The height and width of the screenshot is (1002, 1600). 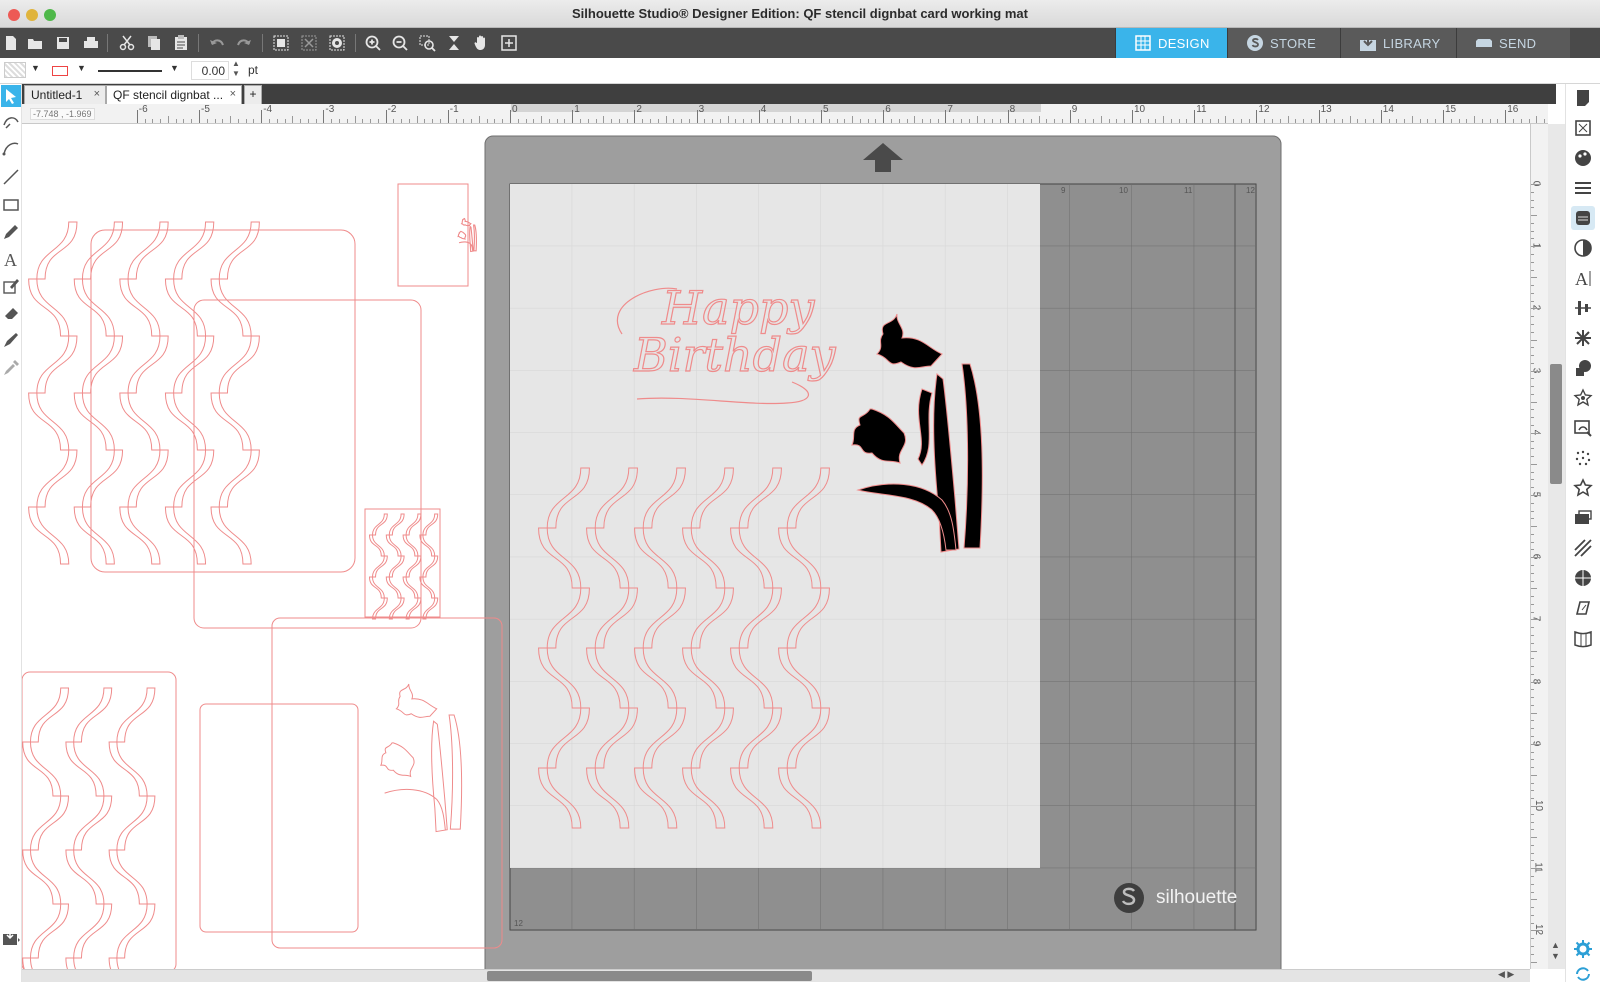 What do you see at coordinates (236, 69) in the screenshot?
I see `line-weight-stepper: ▲ ▼` at bounding box center [236, 69].